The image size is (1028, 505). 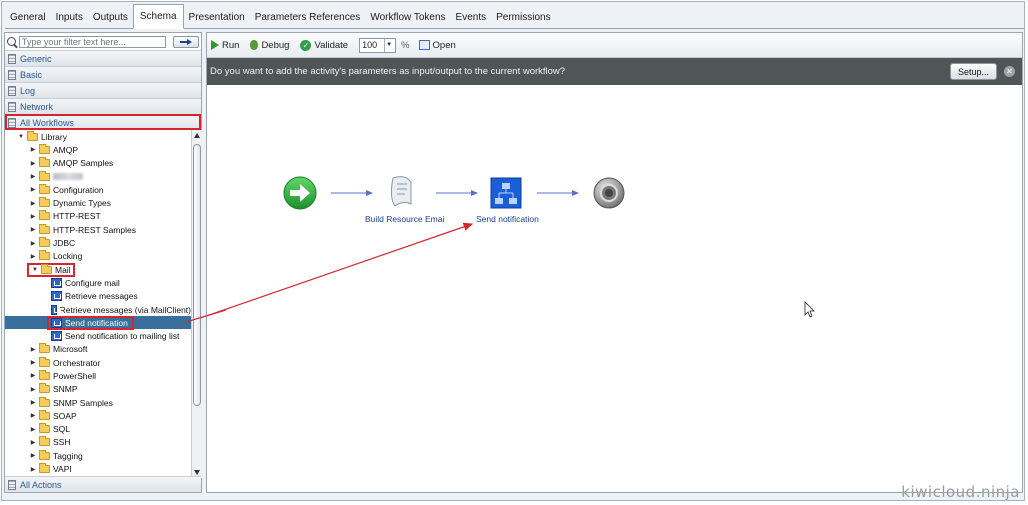 What do you see at coordinates (98, 455) in the screenshot?
I see `tree-folder: ▶ Tagging` at bounding box center [98, 455].